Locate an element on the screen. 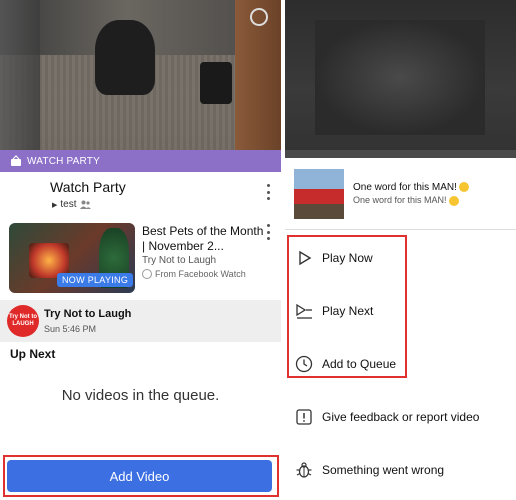  try-not-to-laugh-logo: Try Not to LAUGH is located at coordinates (23, 321).